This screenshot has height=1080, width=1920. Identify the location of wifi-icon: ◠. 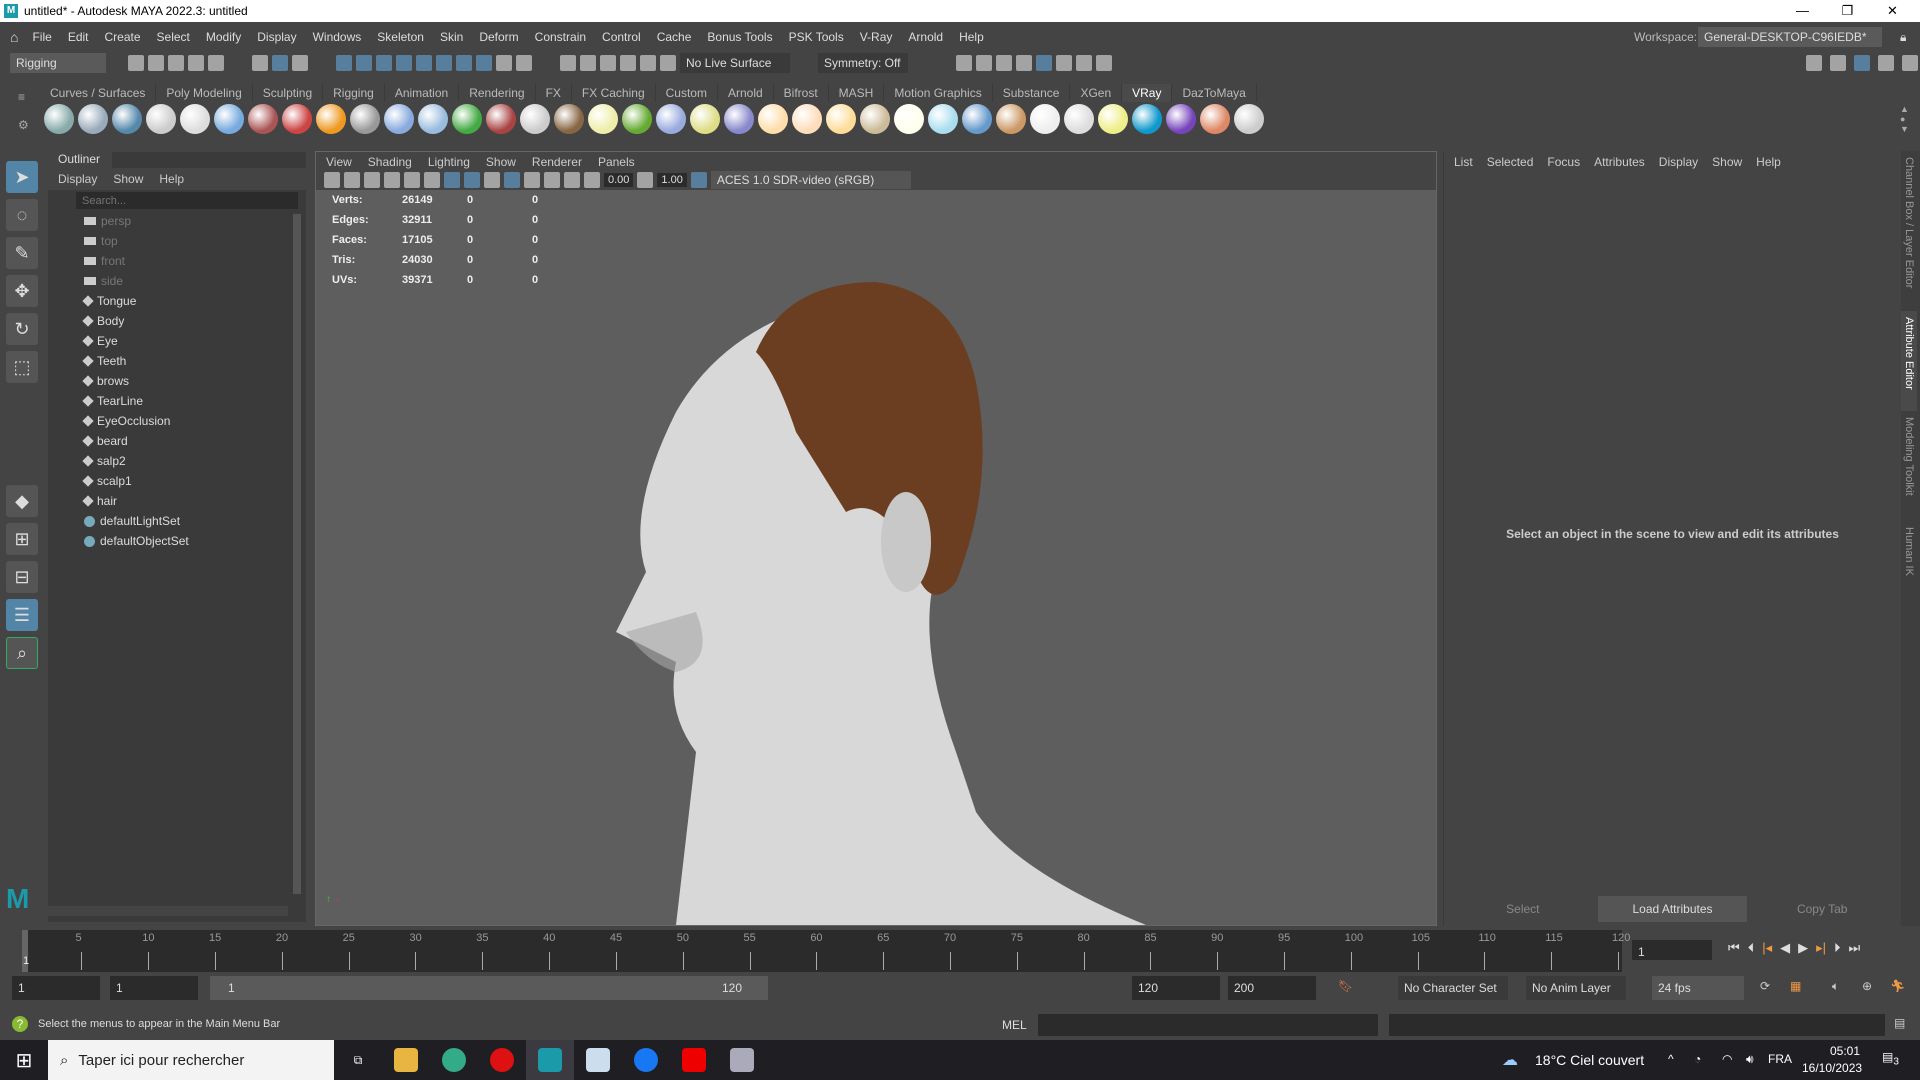
(1727, 1059).